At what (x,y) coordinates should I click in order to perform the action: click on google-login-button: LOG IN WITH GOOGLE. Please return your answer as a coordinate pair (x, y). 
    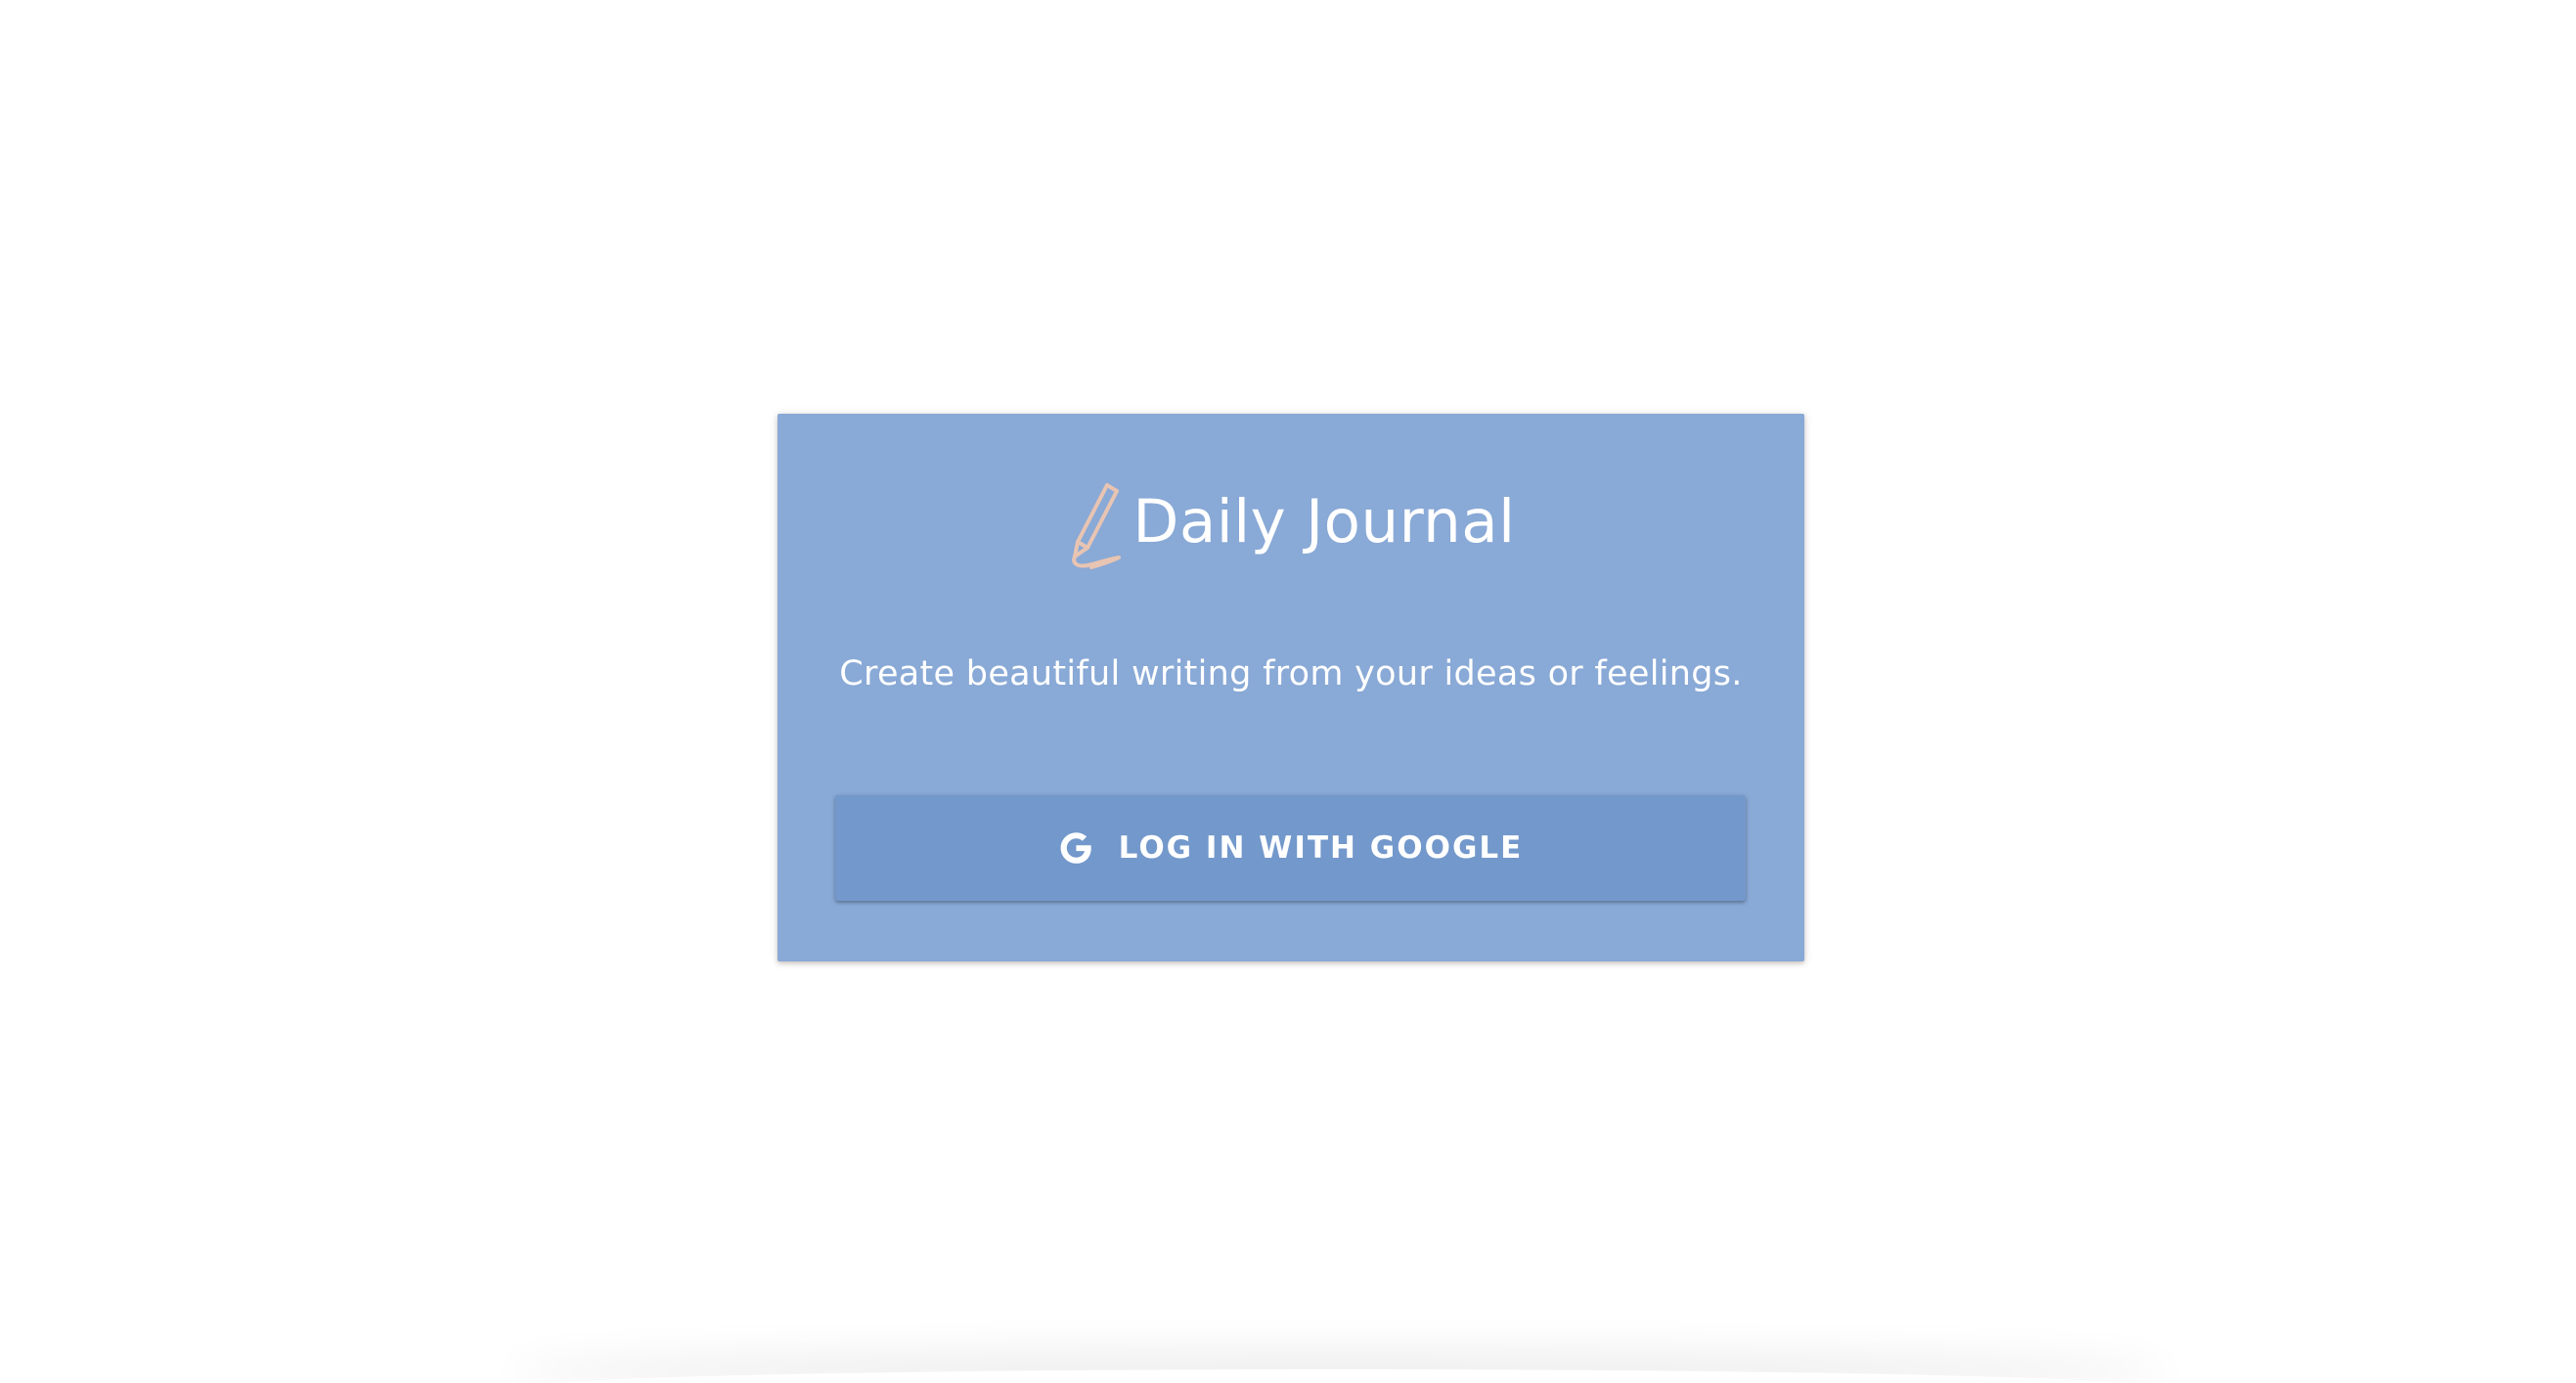
    Looking at the image, I should click on (1290, 848).